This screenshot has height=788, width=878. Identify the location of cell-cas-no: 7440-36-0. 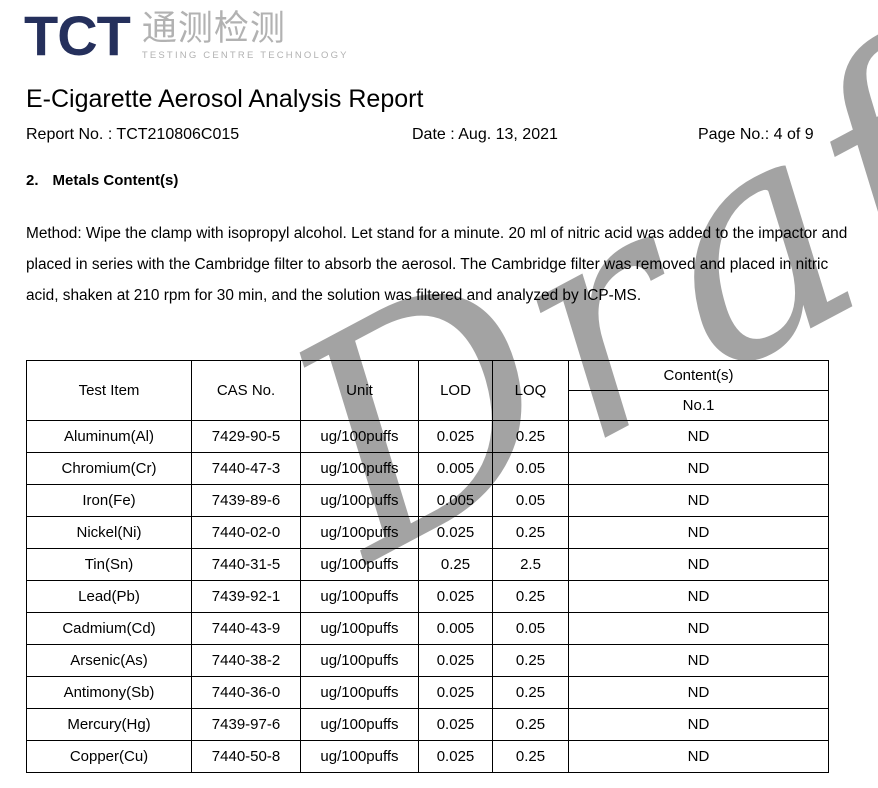
(246, 692).